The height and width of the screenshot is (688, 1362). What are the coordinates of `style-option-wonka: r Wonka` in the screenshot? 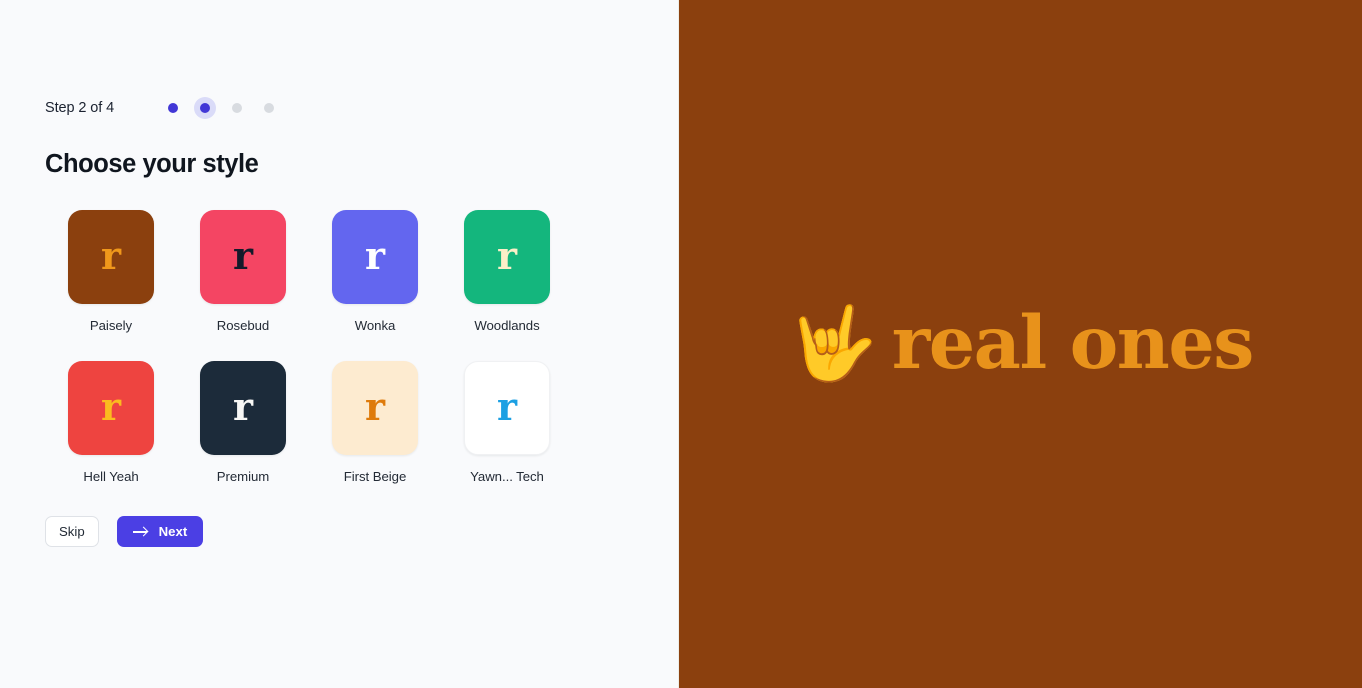 It's located at (375, 271).